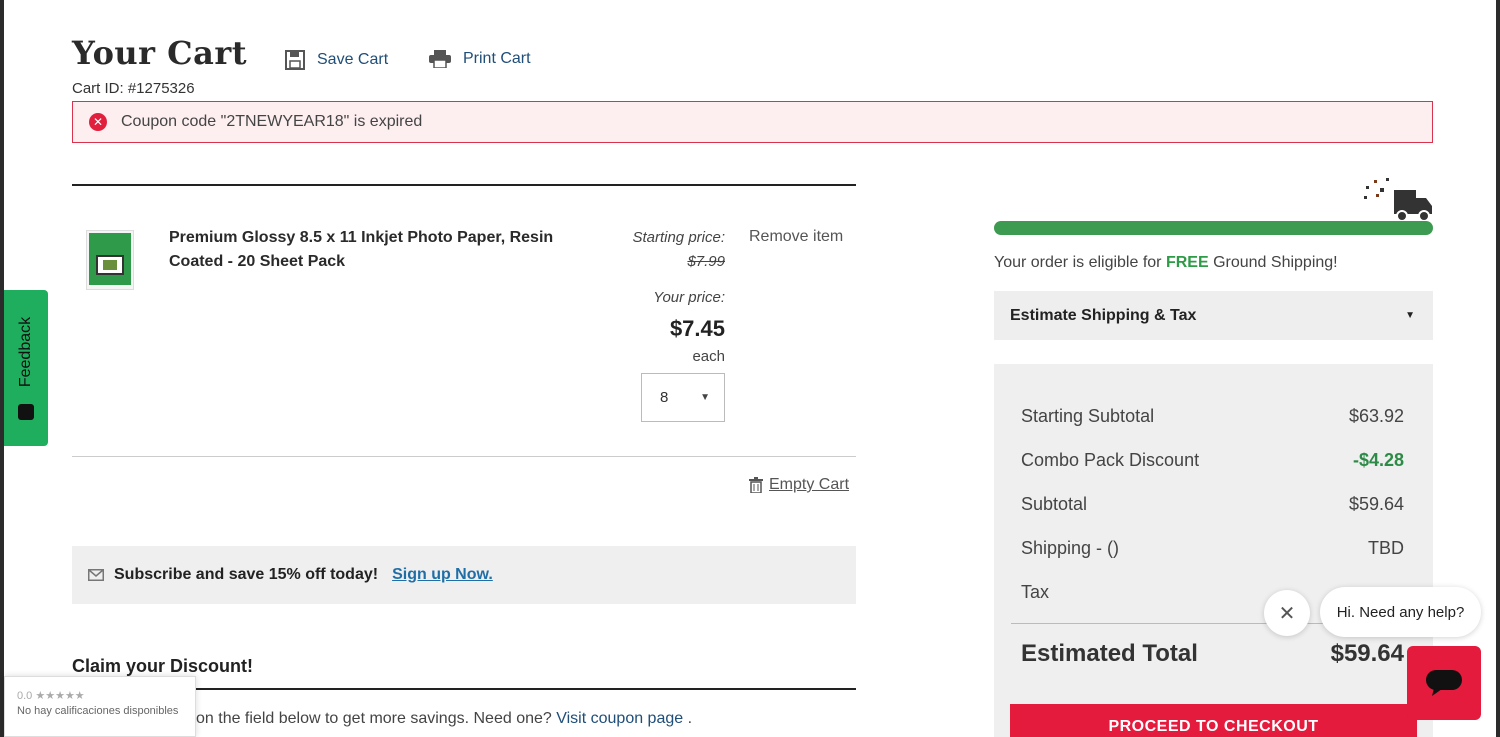  I want to click on rating-score: 0.0, so click(25, 696).